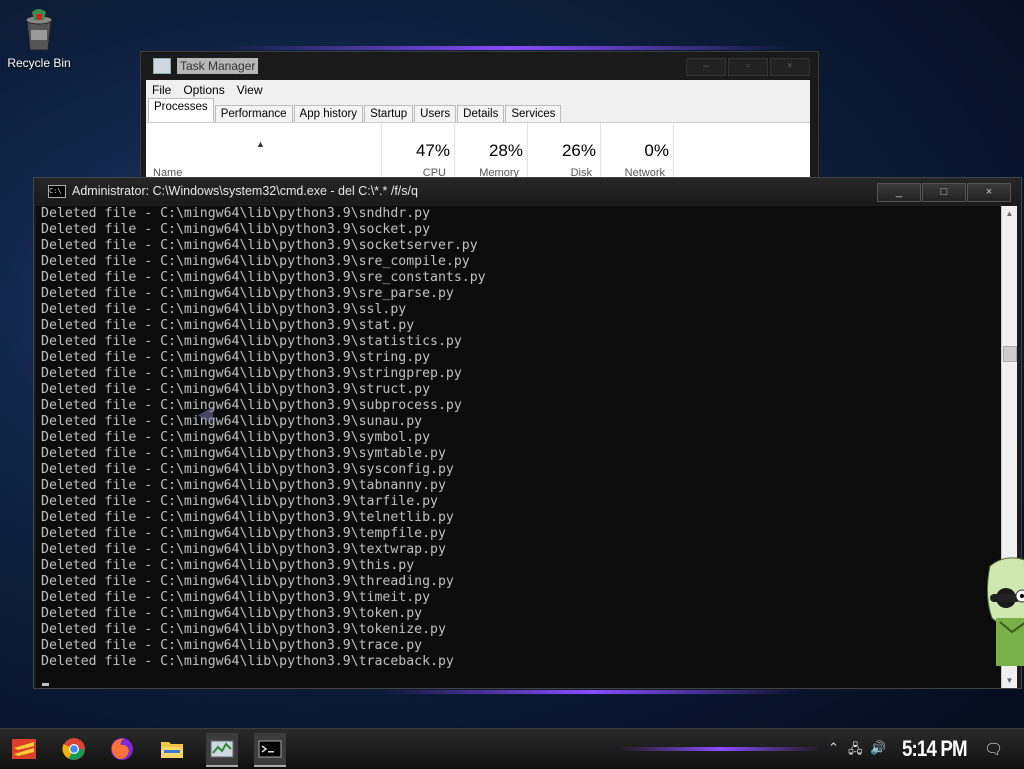 This screenshot has height=769, width=1024. I want to click on maximize-button: □, so click(944, 192).